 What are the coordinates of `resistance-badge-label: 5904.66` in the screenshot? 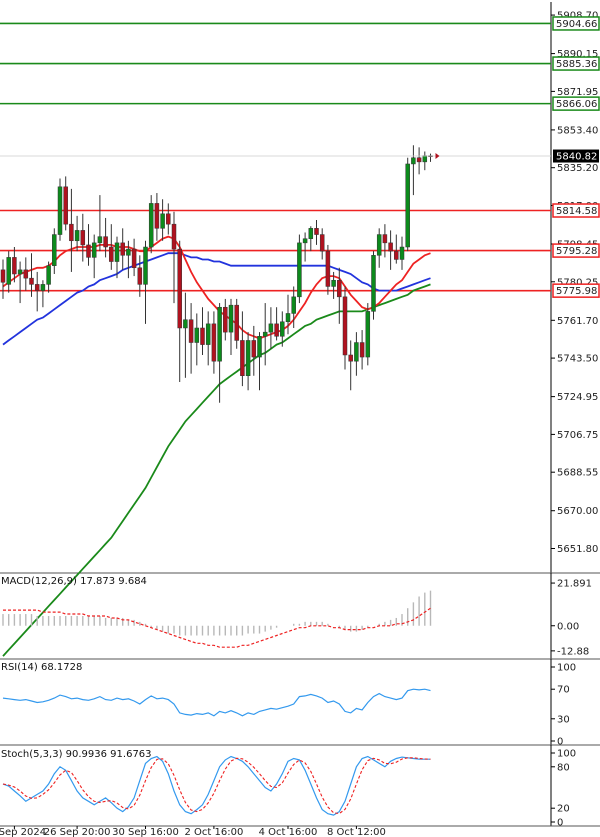 It's located at (576, 24).